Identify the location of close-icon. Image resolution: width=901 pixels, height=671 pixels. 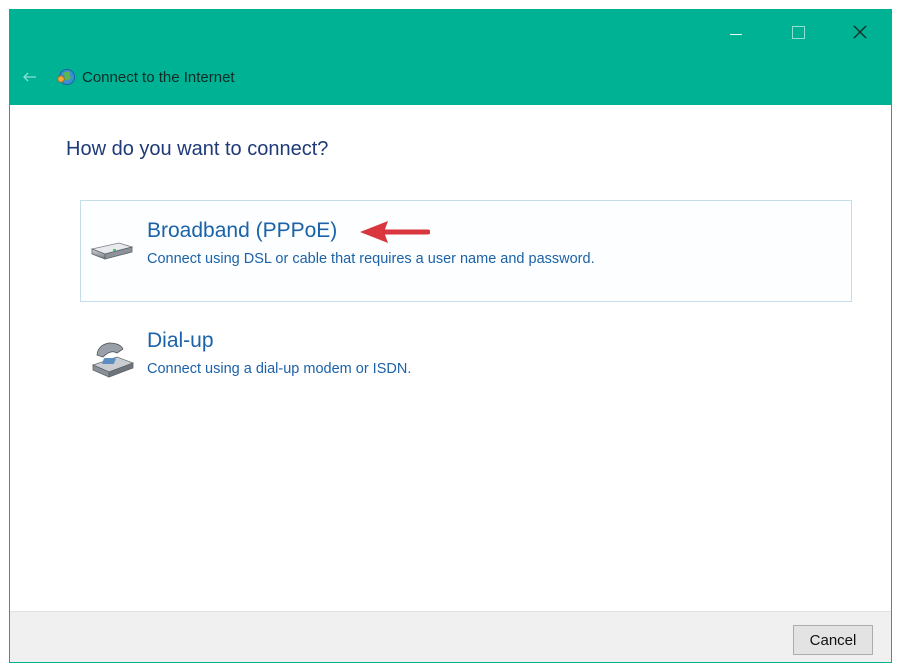
(860, 32).